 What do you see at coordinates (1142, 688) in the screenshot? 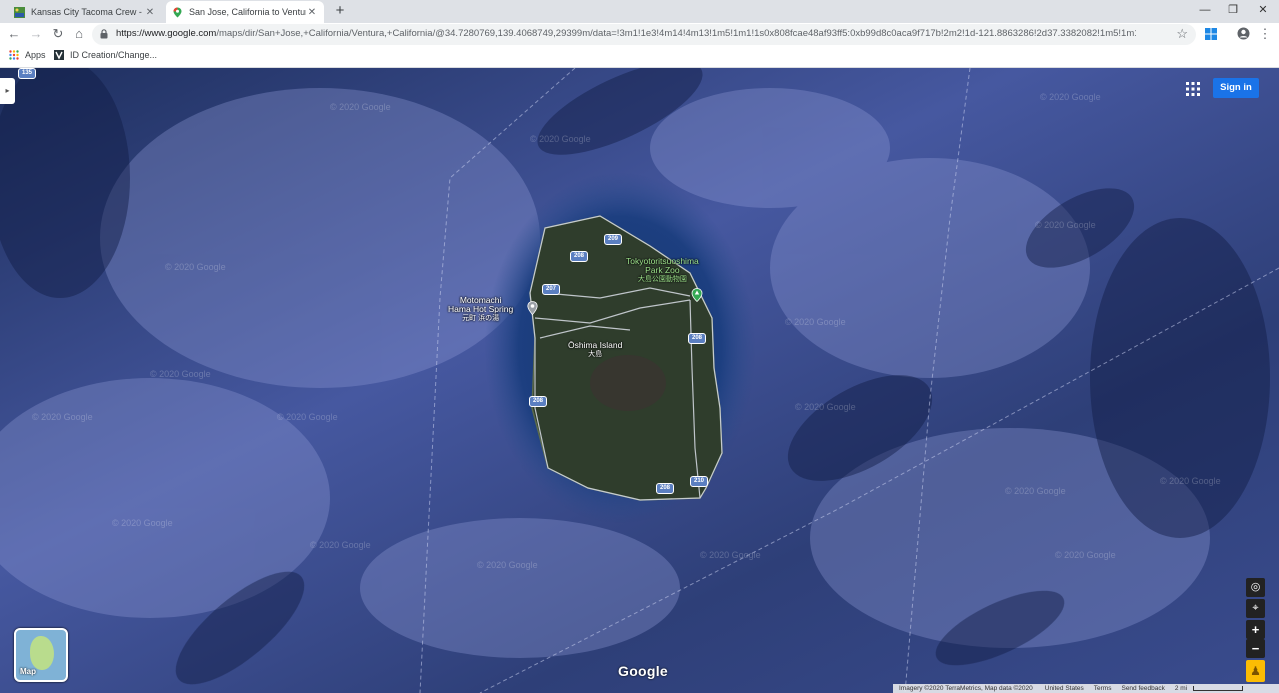
I see `send-feedback-link: Send feedback` at bounding box center [1142, 688].